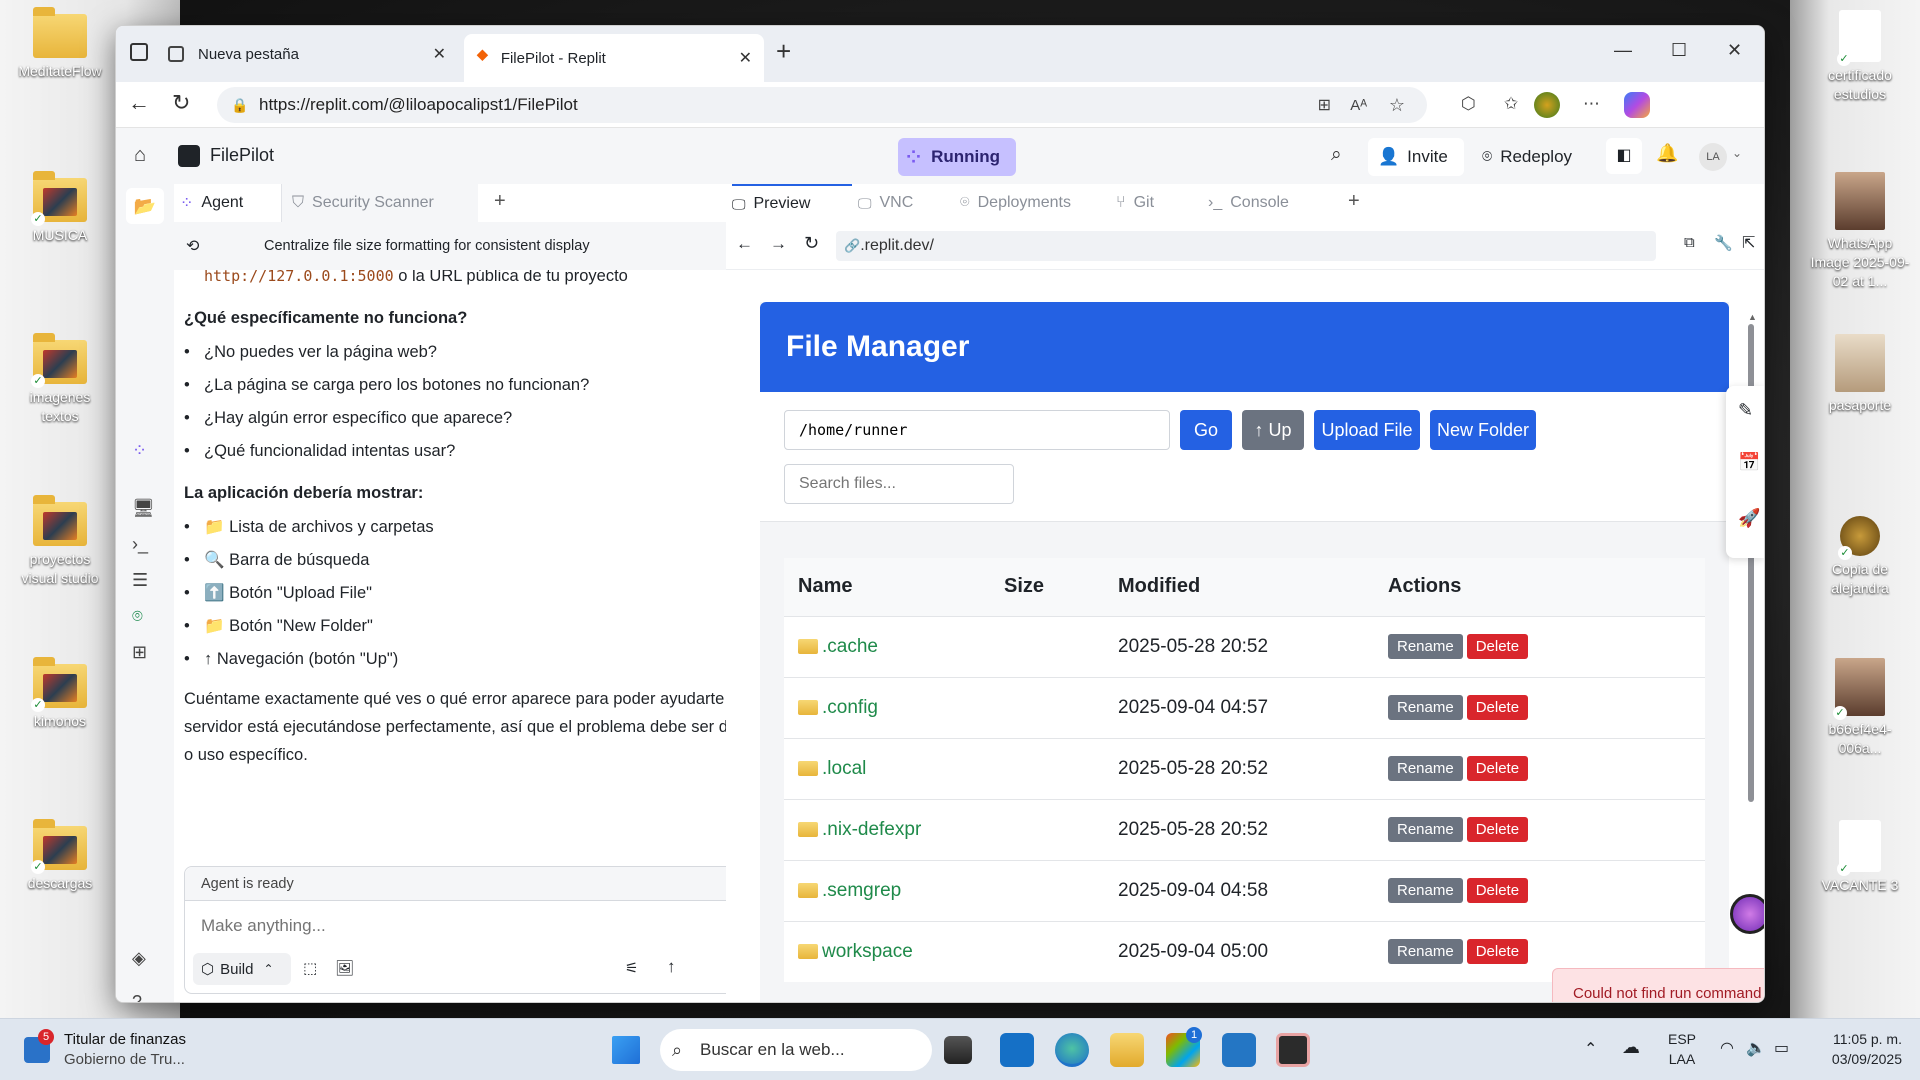 Image resolution: width=1920 pixels, height=1080 pixels. I want to click on onedrive-icon: ☁, so click(1631, 1047).